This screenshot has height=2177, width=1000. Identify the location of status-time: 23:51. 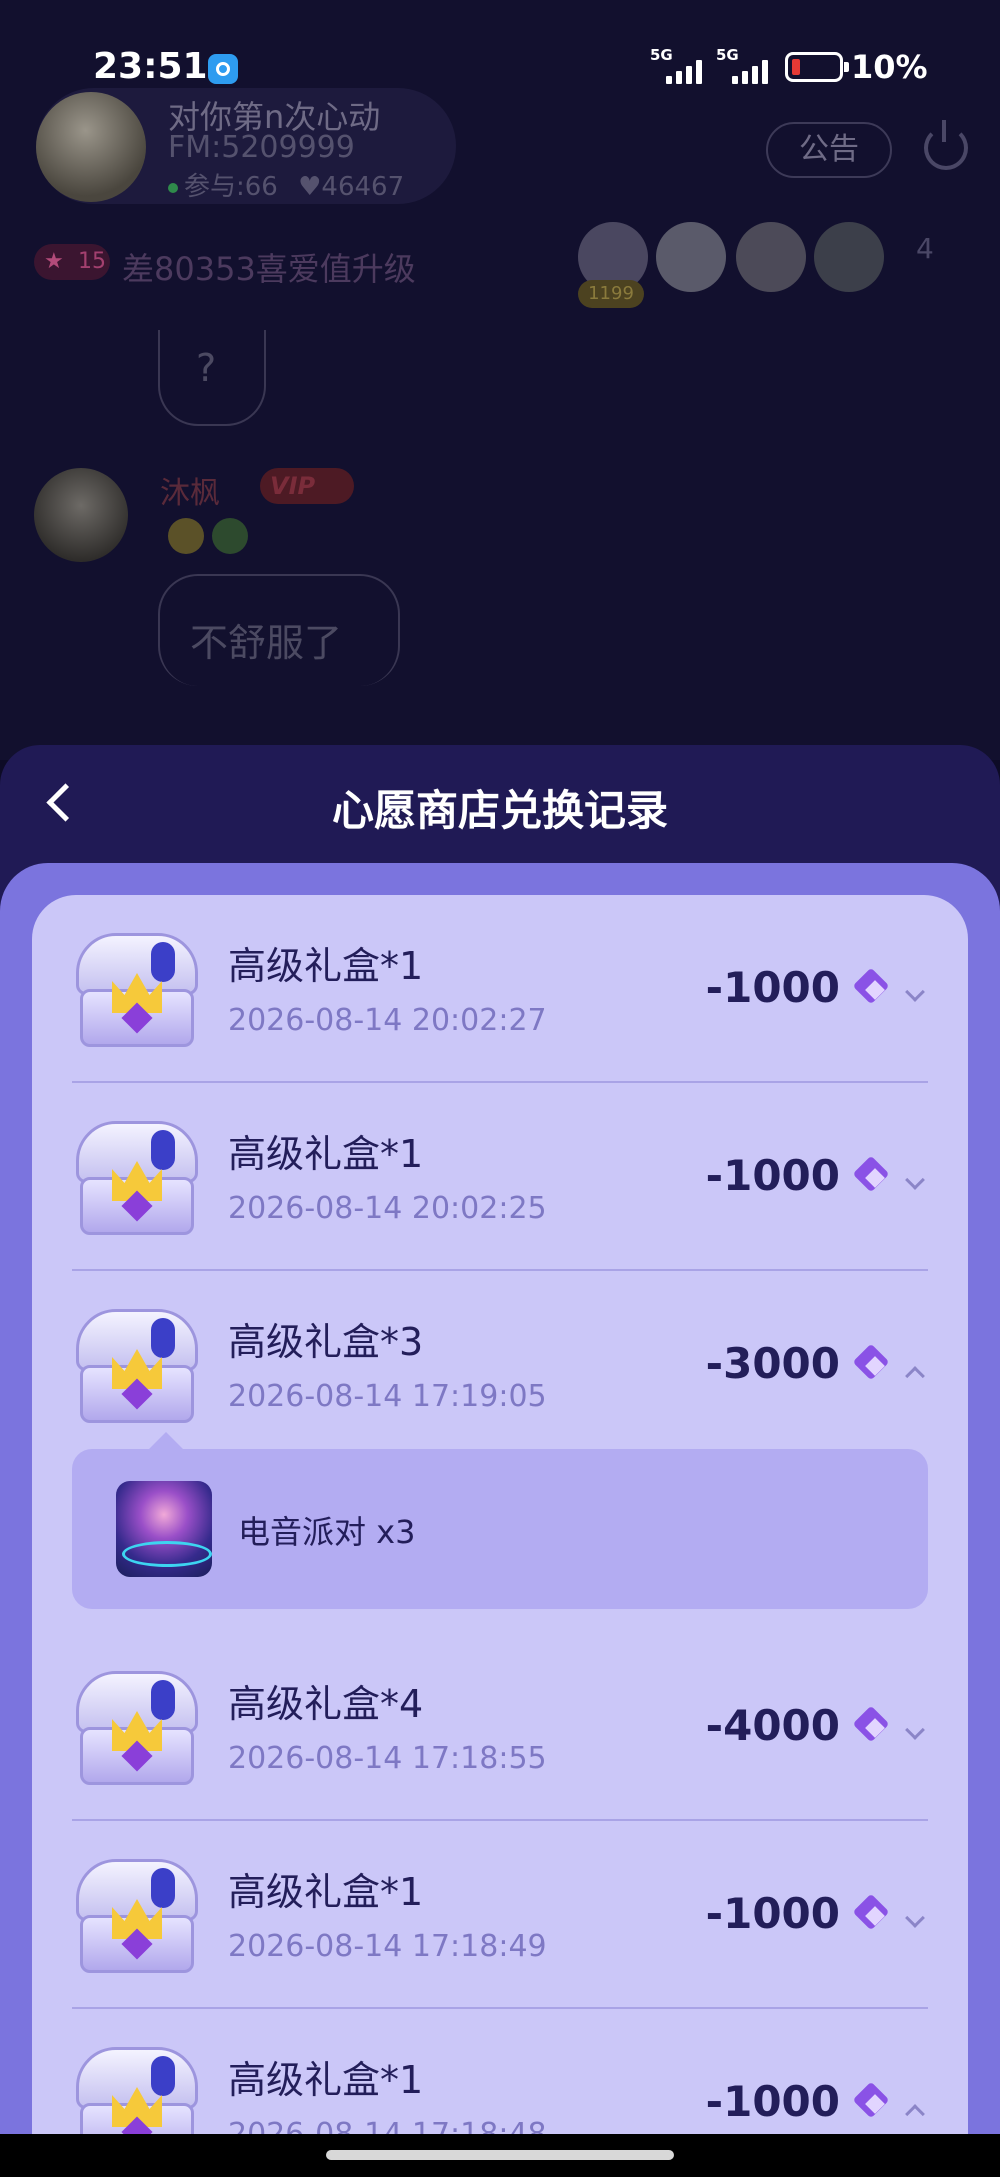
(150, 66).